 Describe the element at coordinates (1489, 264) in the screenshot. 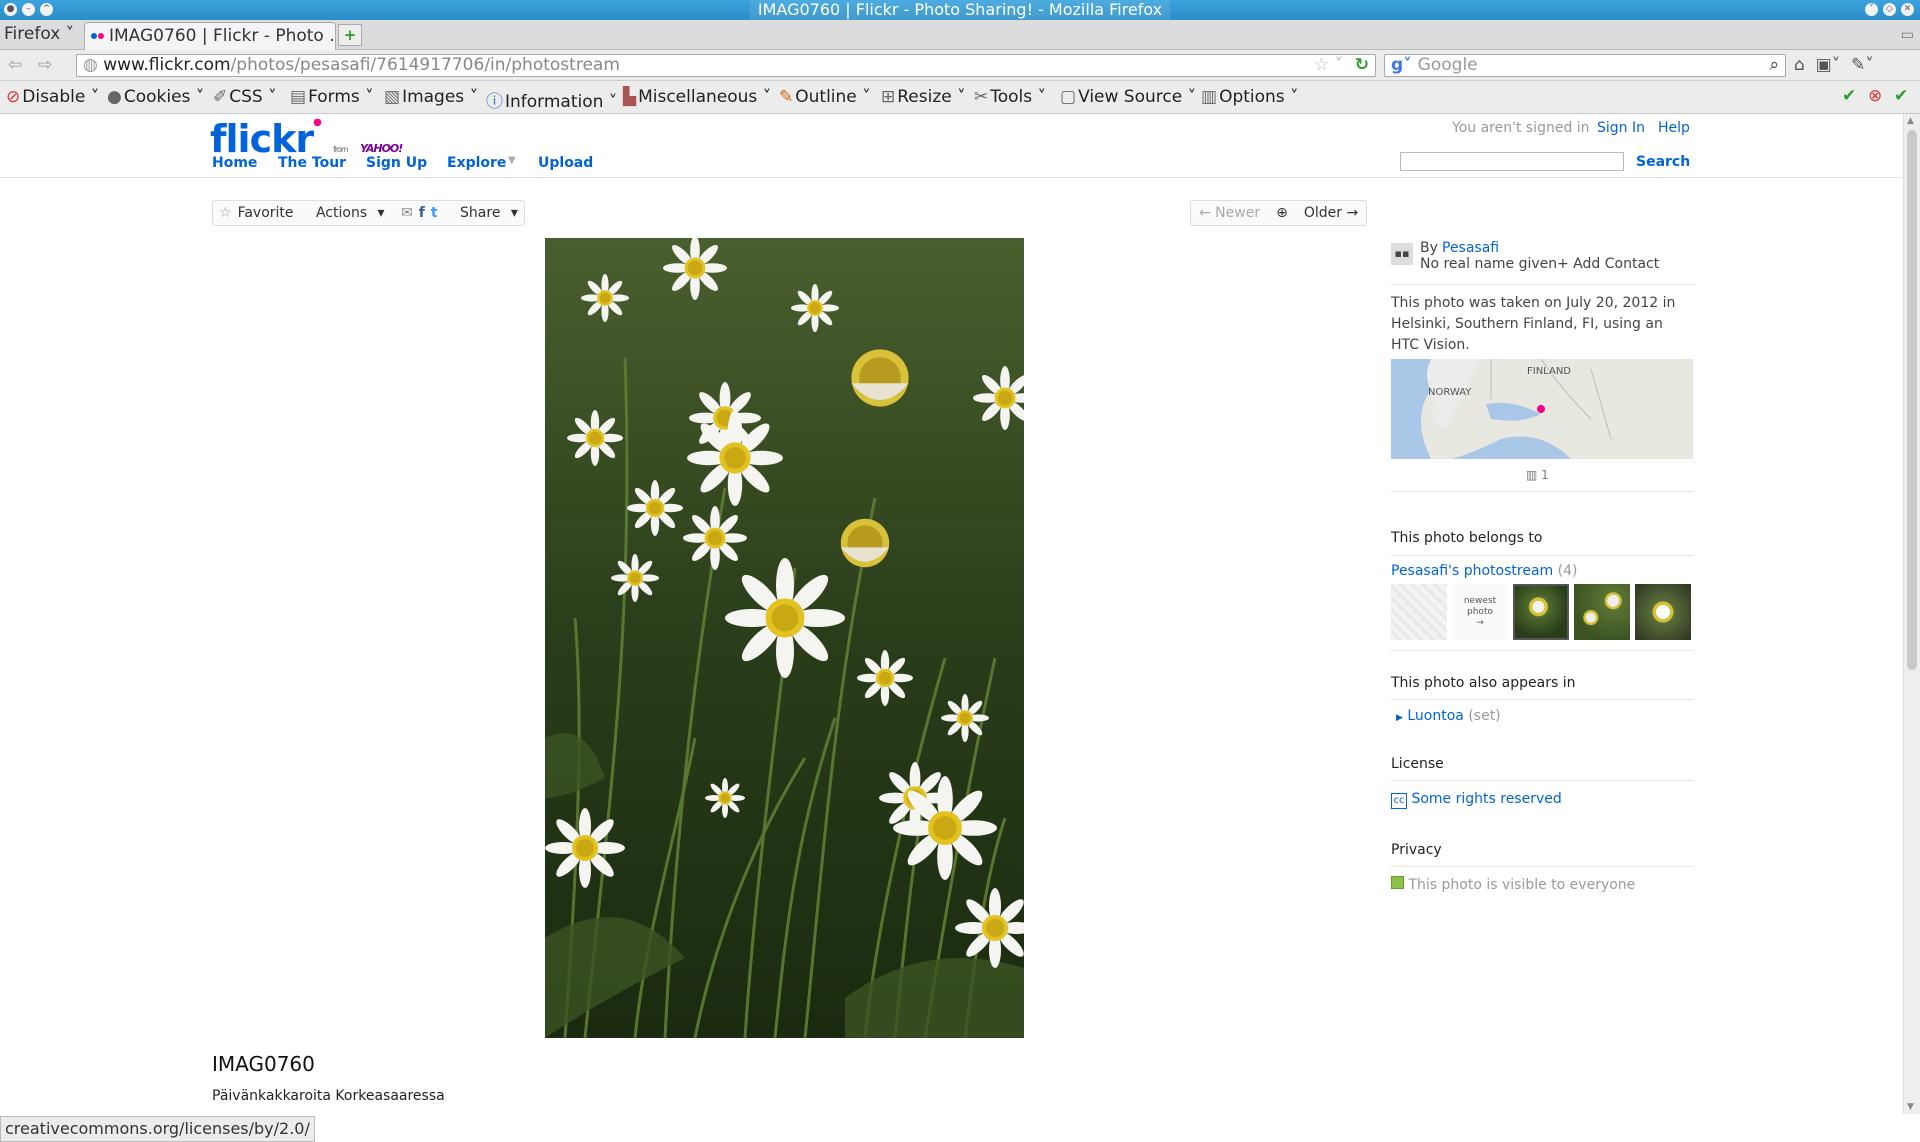

I see `real-name-text: No real name given` at that location.